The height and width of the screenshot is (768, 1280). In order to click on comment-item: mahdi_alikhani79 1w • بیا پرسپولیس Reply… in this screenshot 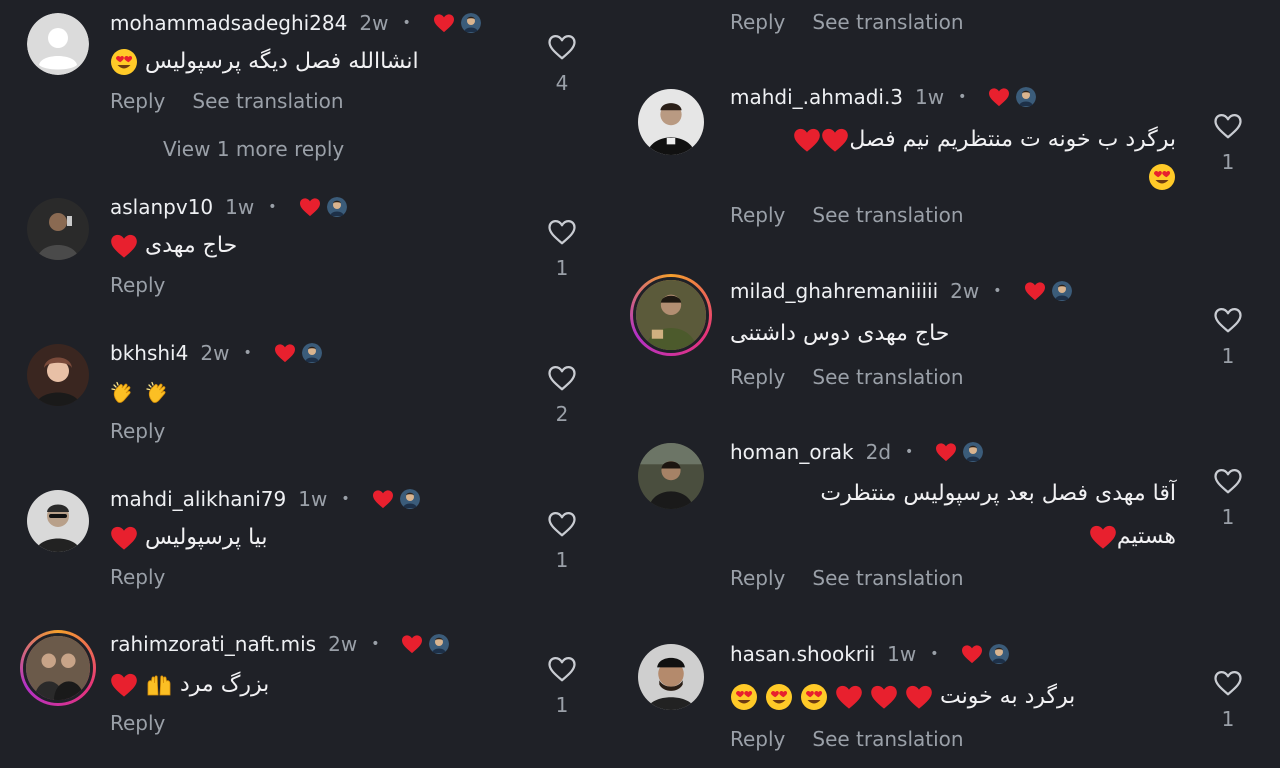, I will do `click(300, 541)`.